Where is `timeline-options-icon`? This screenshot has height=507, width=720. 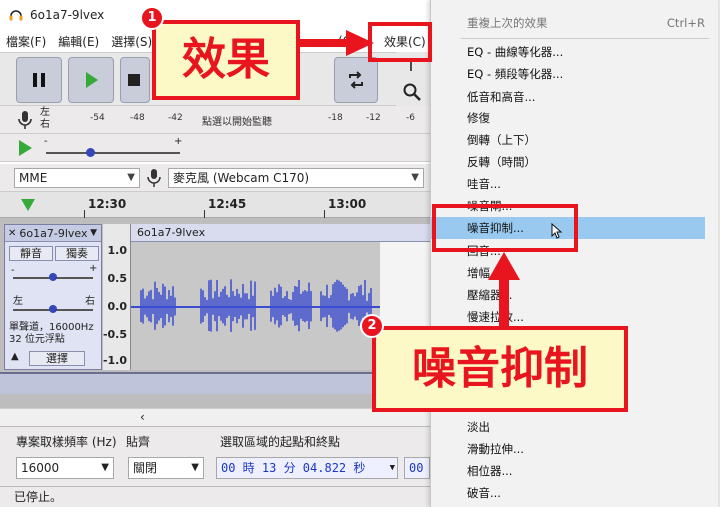
timeline-options-icon is located at coordinates (28, 205).